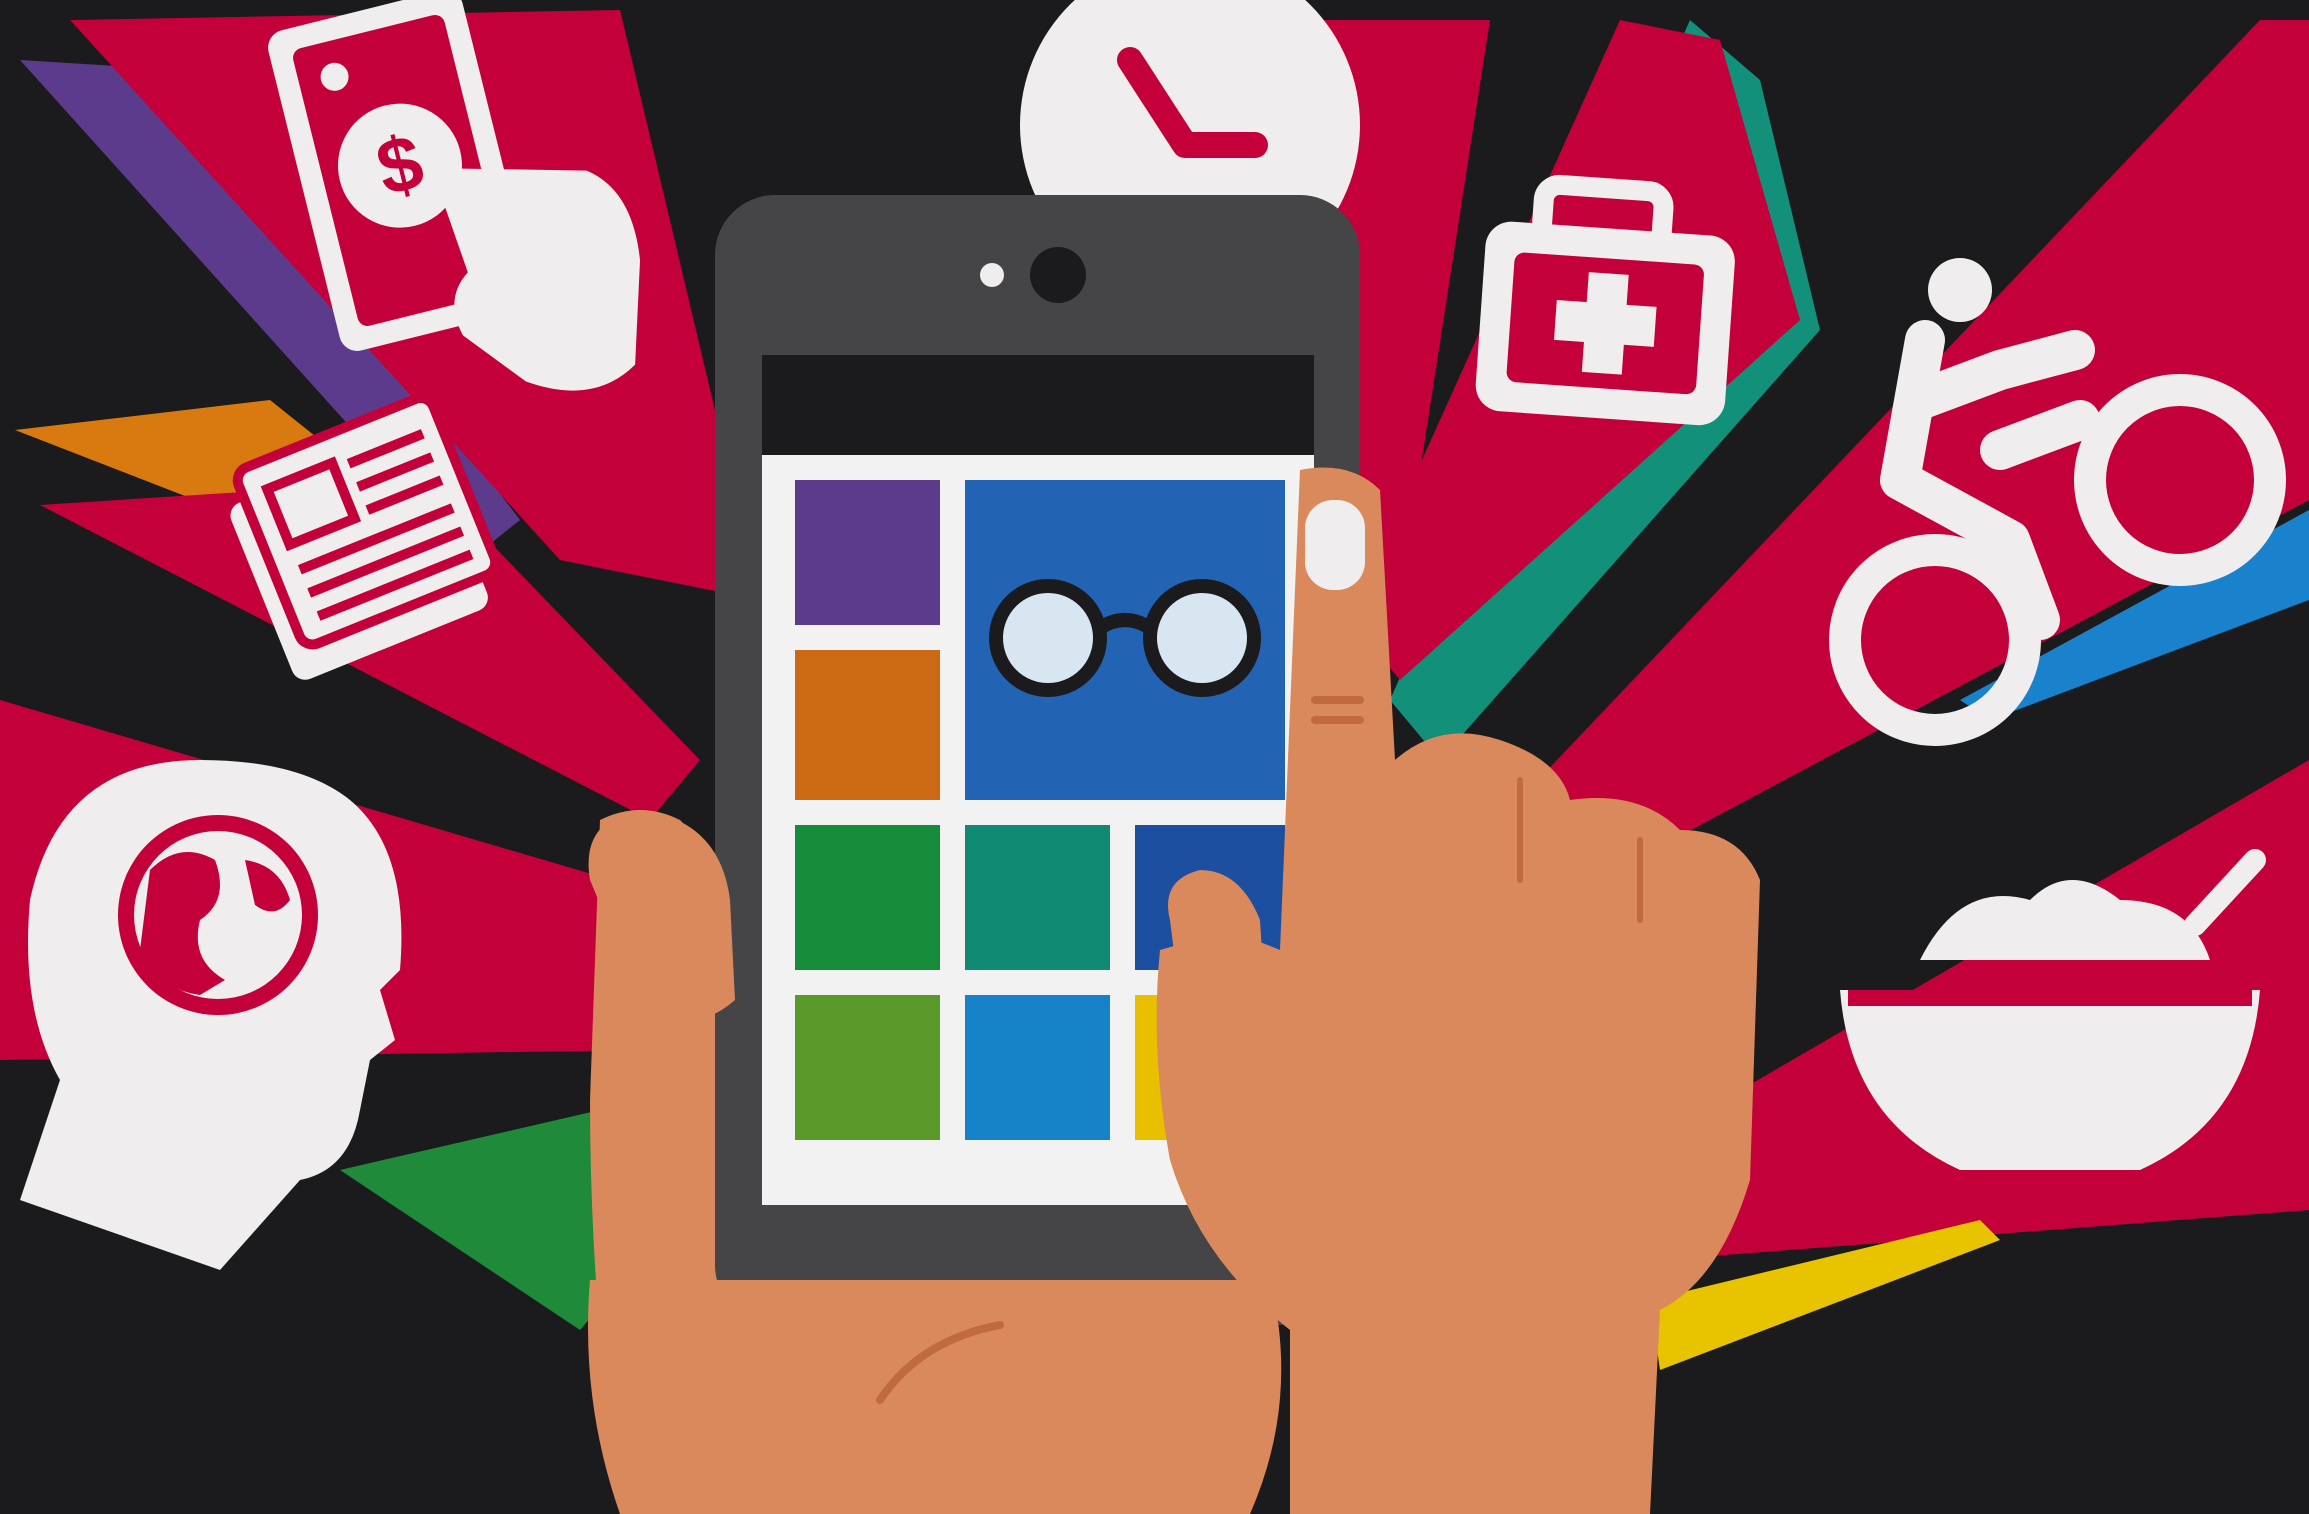 This screenshot has width=2309, height=1514. What do you see at coordinates (1037, 897) in the screenshot?
I see `app-tile-teal` at bounding box center [1037, 897].